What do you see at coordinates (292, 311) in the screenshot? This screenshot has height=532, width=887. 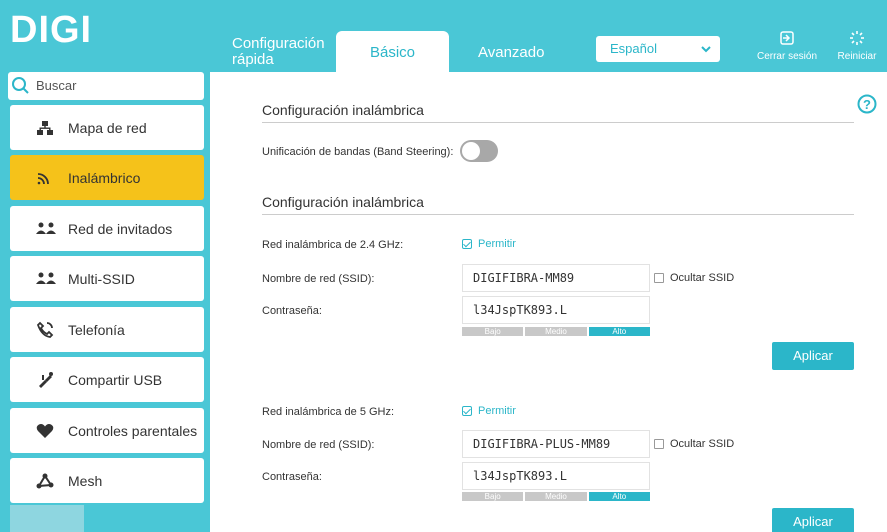 I see `net24-password-label: Contraseña:` at bounding box center [292, 311].